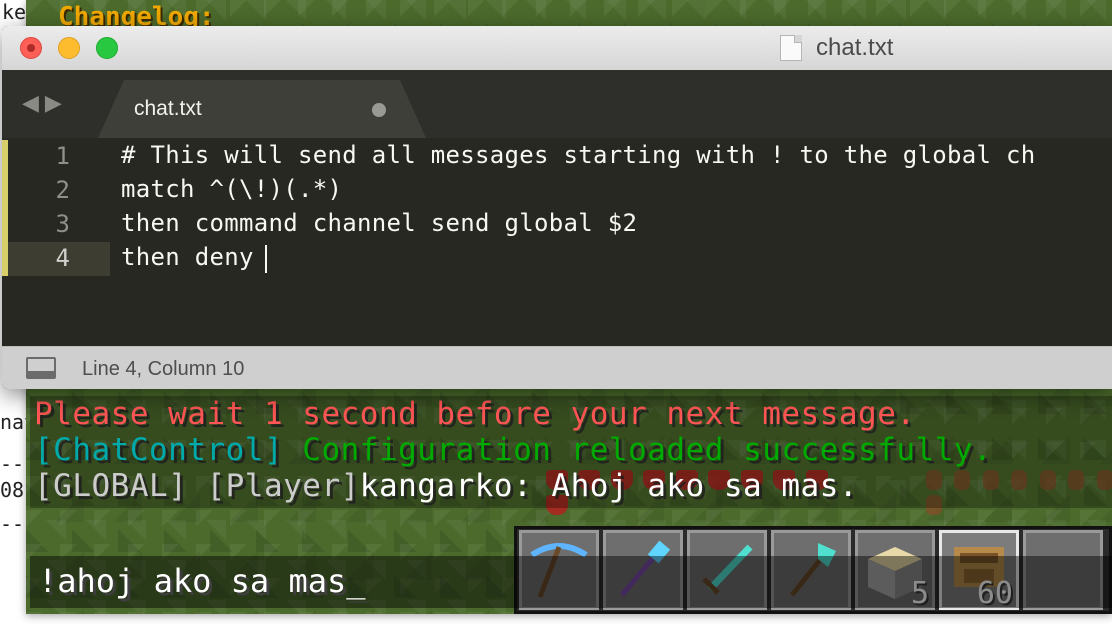  What do you see at coordinates (187, 257) in the screenshot?
I see `code-line: then deny` at bounding box center [187, 257].